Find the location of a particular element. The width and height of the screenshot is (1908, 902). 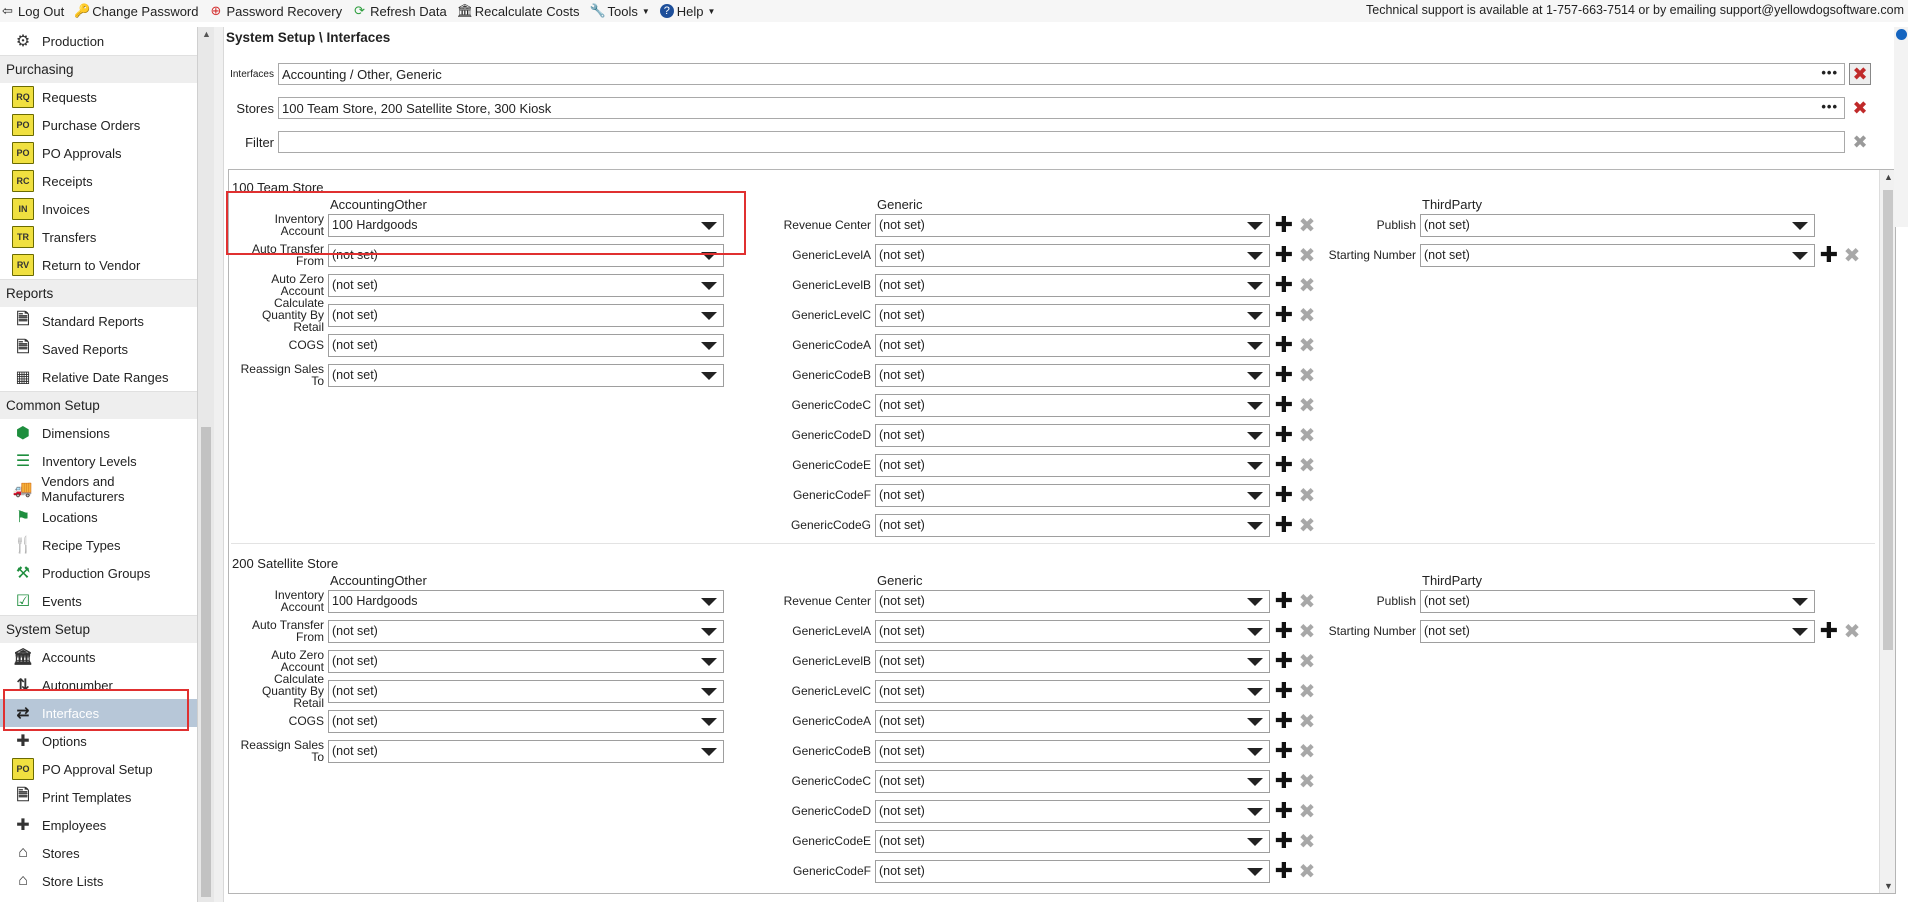

sidebar-item-locations: ⚑ Locations is located at coordinates (98, 517).